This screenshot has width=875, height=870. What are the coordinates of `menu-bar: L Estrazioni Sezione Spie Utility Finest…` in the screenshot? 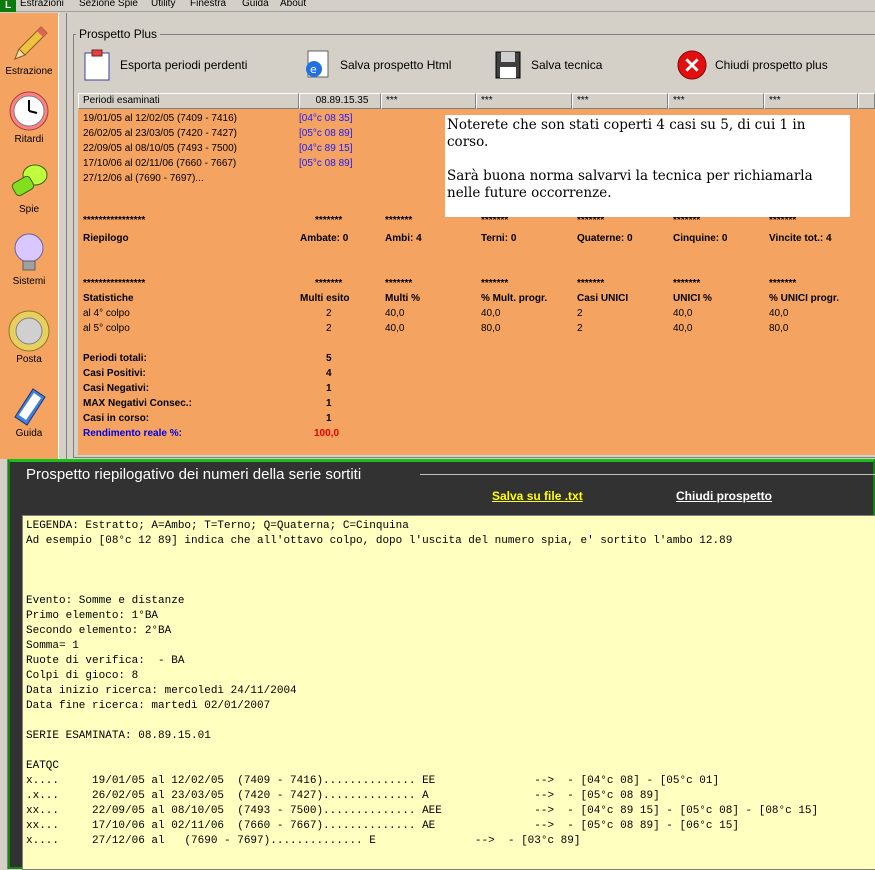 It's located at (437, 6).